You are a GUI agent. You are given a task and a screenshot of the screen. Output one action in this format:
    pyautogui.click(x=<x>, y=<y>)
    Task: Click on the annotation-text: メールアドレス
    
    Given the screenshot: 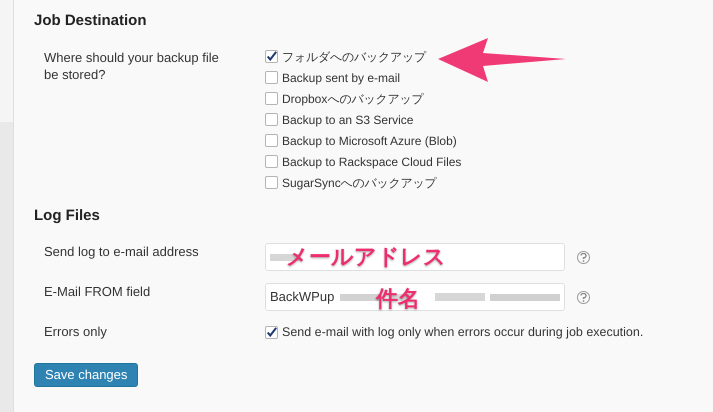 What is the action you would take?
    pyautogui.click(x=366, y=257)
    